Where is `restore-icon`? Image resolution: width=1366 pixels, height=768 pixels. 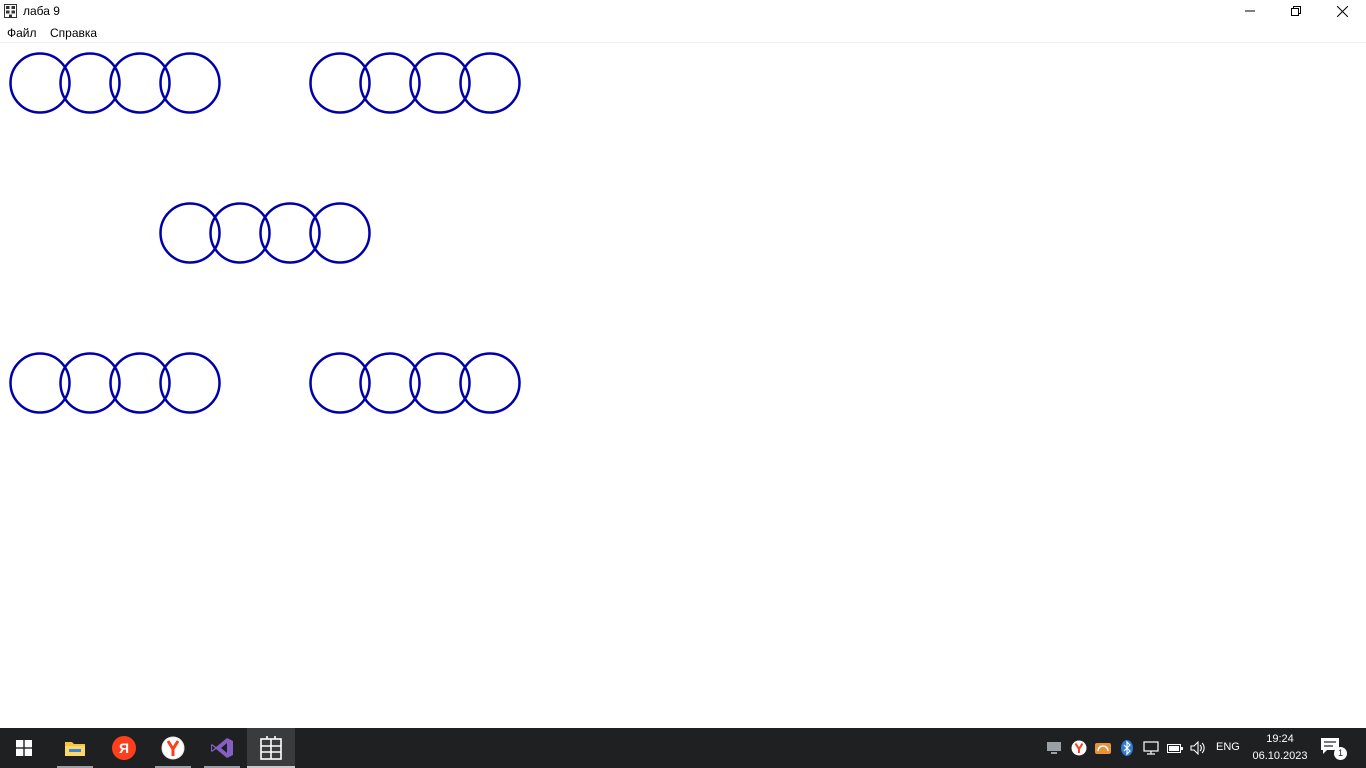
restore-icon is located at coordinates (1296, 11).